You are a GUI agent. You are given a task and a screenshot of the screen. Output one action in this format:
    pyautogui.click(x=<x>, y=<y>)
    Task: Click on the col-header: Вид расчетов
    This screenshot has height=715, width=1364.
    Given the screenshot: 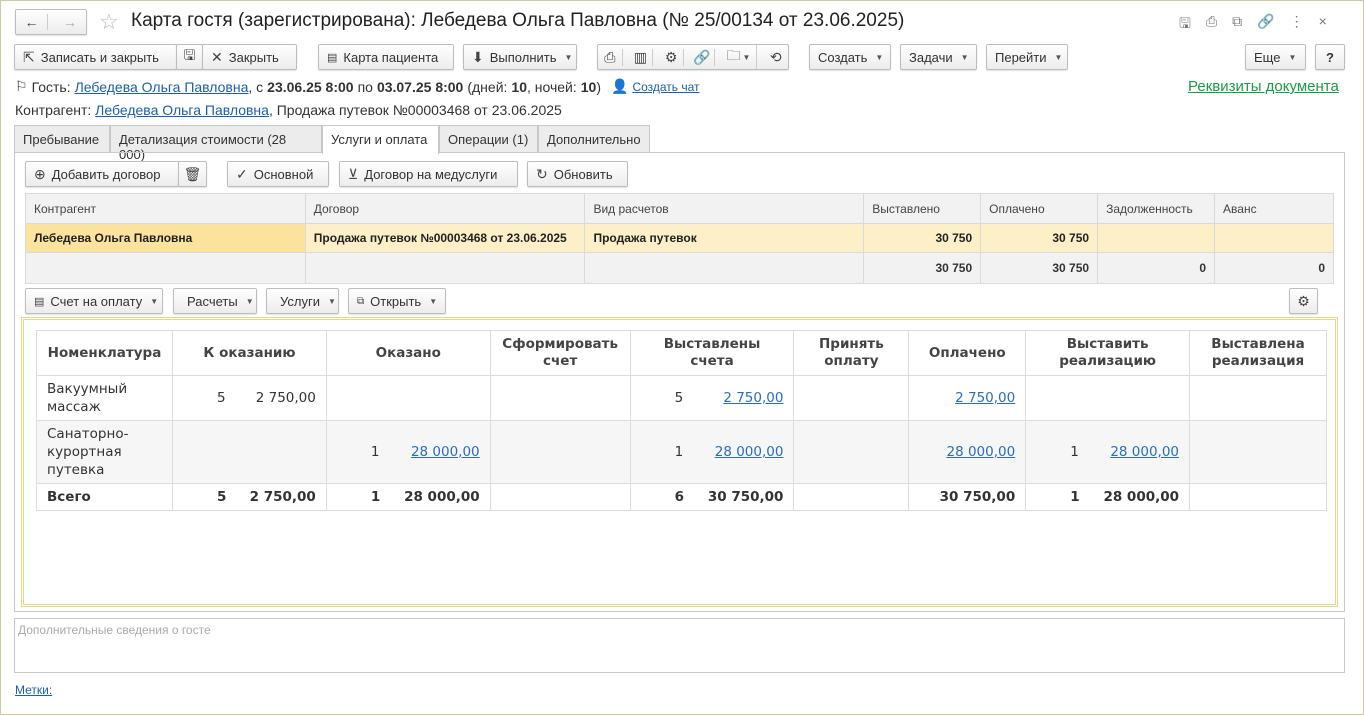 What is the action you would take?
    pyautogui.click(x=724, y=208)
    